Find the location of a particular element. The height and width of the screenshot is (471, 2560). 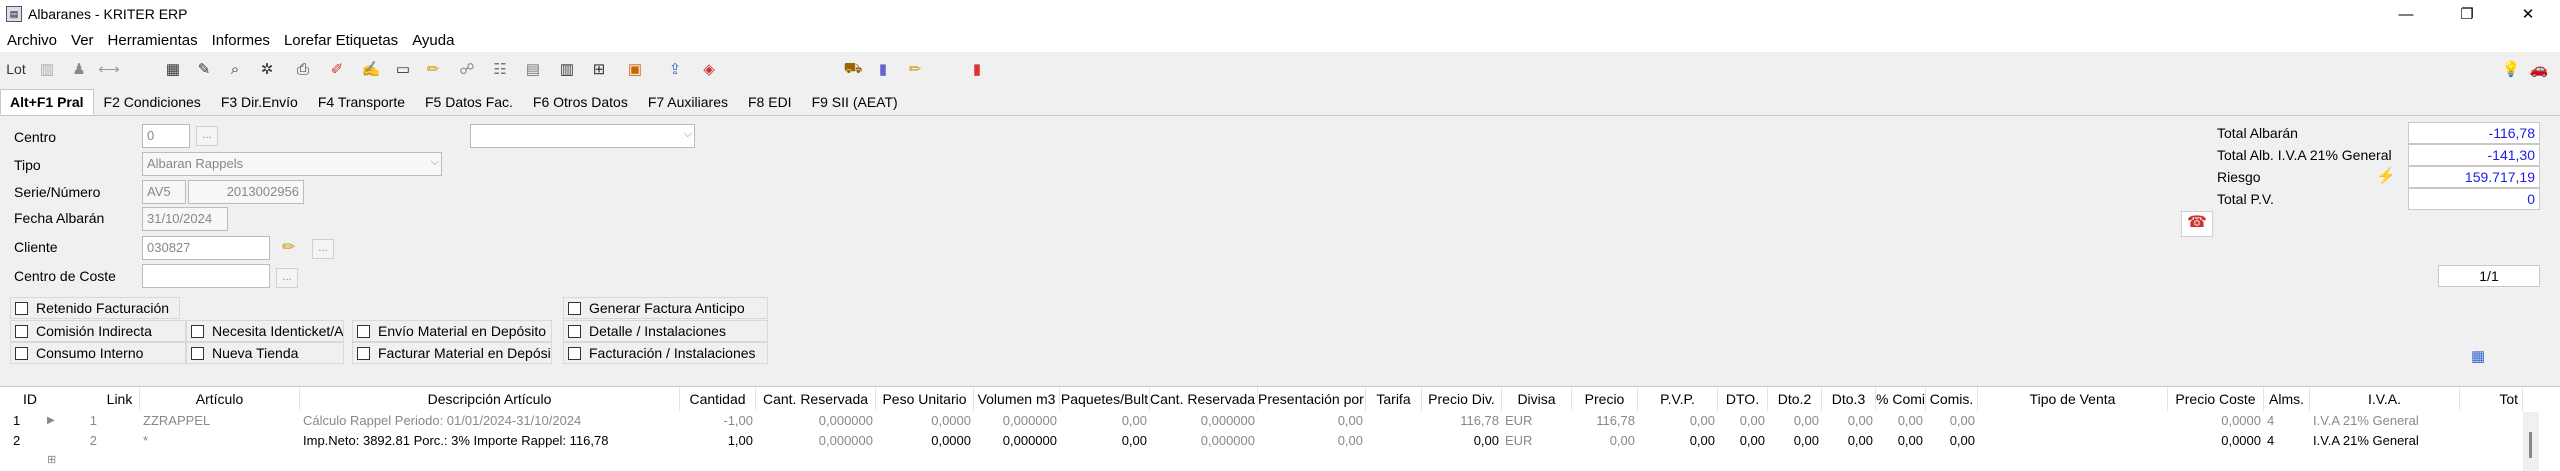

menu-lorefar-etiquetas: Lorefar Etiquetas is located at coordinates (341, 40).